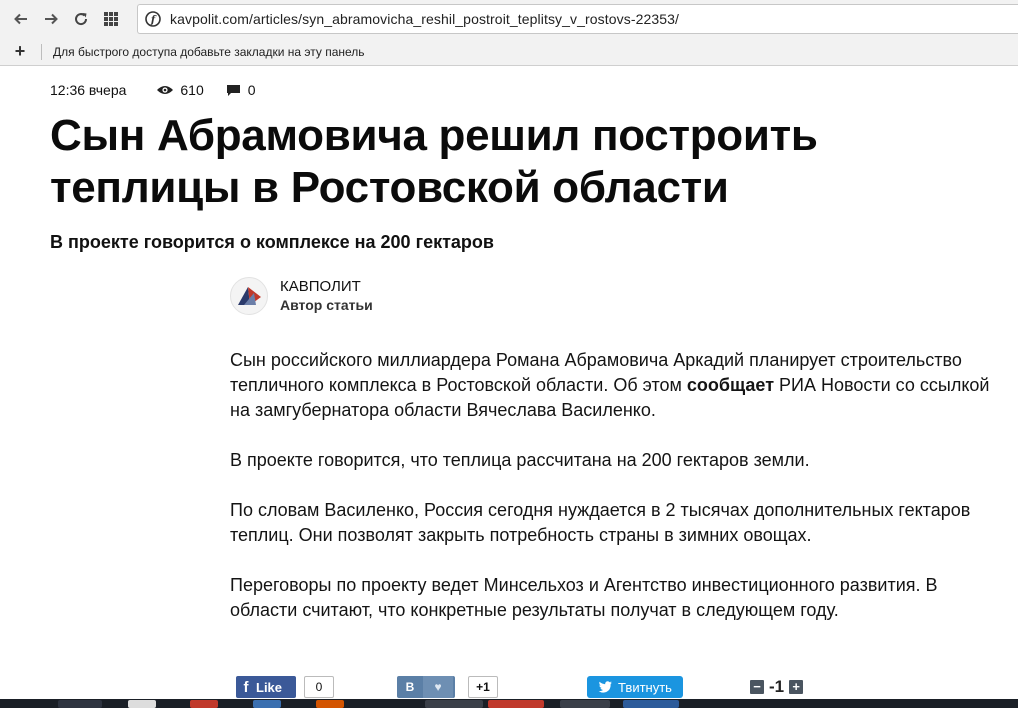  What do you see at coordinates (796, 687) in the screenshot?
I see `vote-up-button: +` at bounding box center [796, 687].